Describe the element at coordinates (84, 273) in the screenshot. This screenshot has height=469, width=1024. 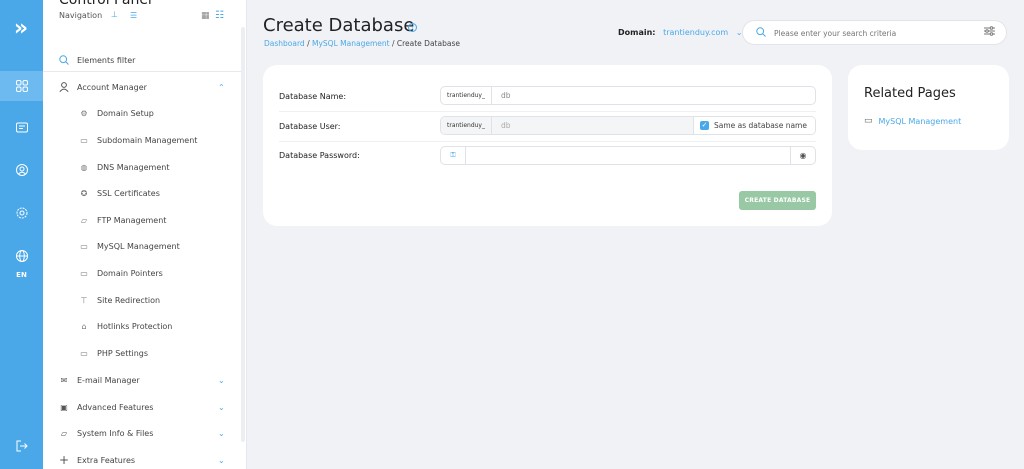
I see `pointer-icon: ▭` at that location.